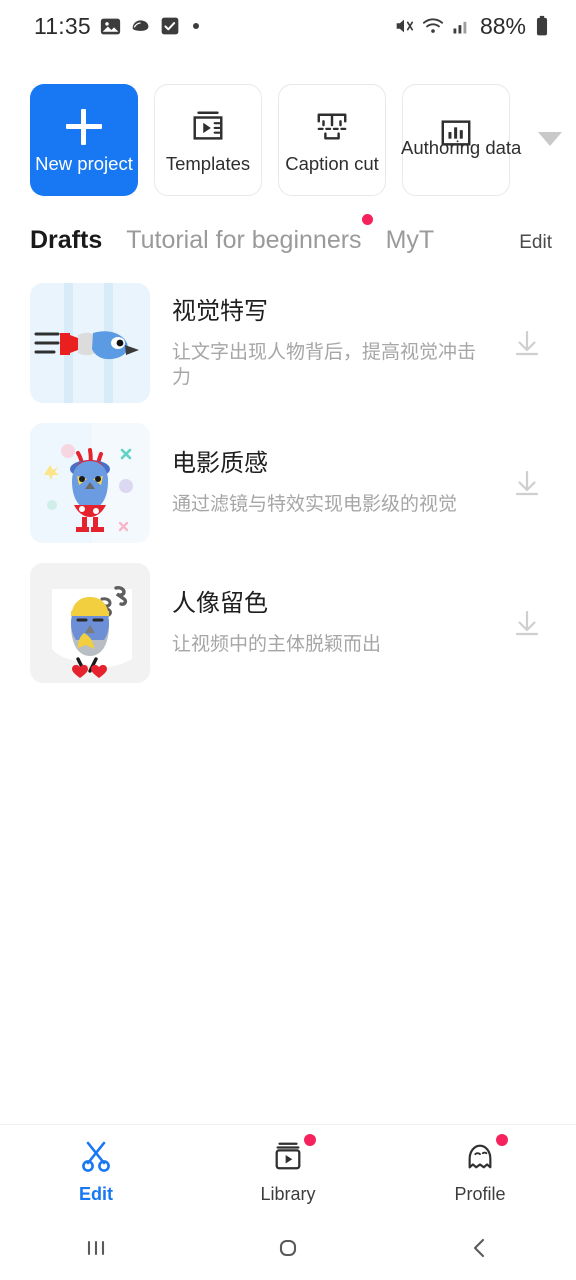  I want to click on list-item-title: 电影质感, so click(220, 464).